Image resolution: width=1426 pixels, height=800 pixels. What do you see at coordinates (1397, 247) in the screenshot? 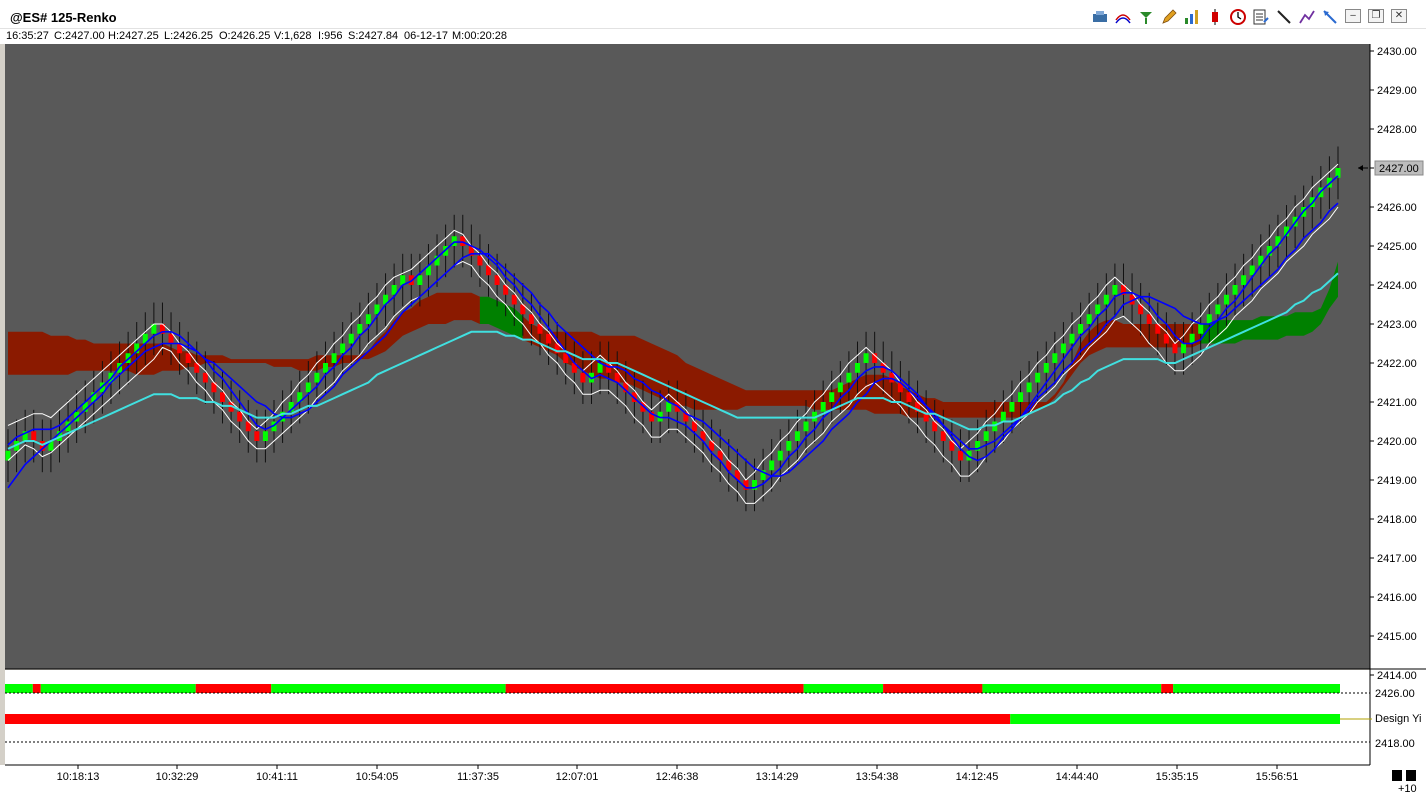
I see `price-label: 2425.00` at bounding box center [1397, 247].